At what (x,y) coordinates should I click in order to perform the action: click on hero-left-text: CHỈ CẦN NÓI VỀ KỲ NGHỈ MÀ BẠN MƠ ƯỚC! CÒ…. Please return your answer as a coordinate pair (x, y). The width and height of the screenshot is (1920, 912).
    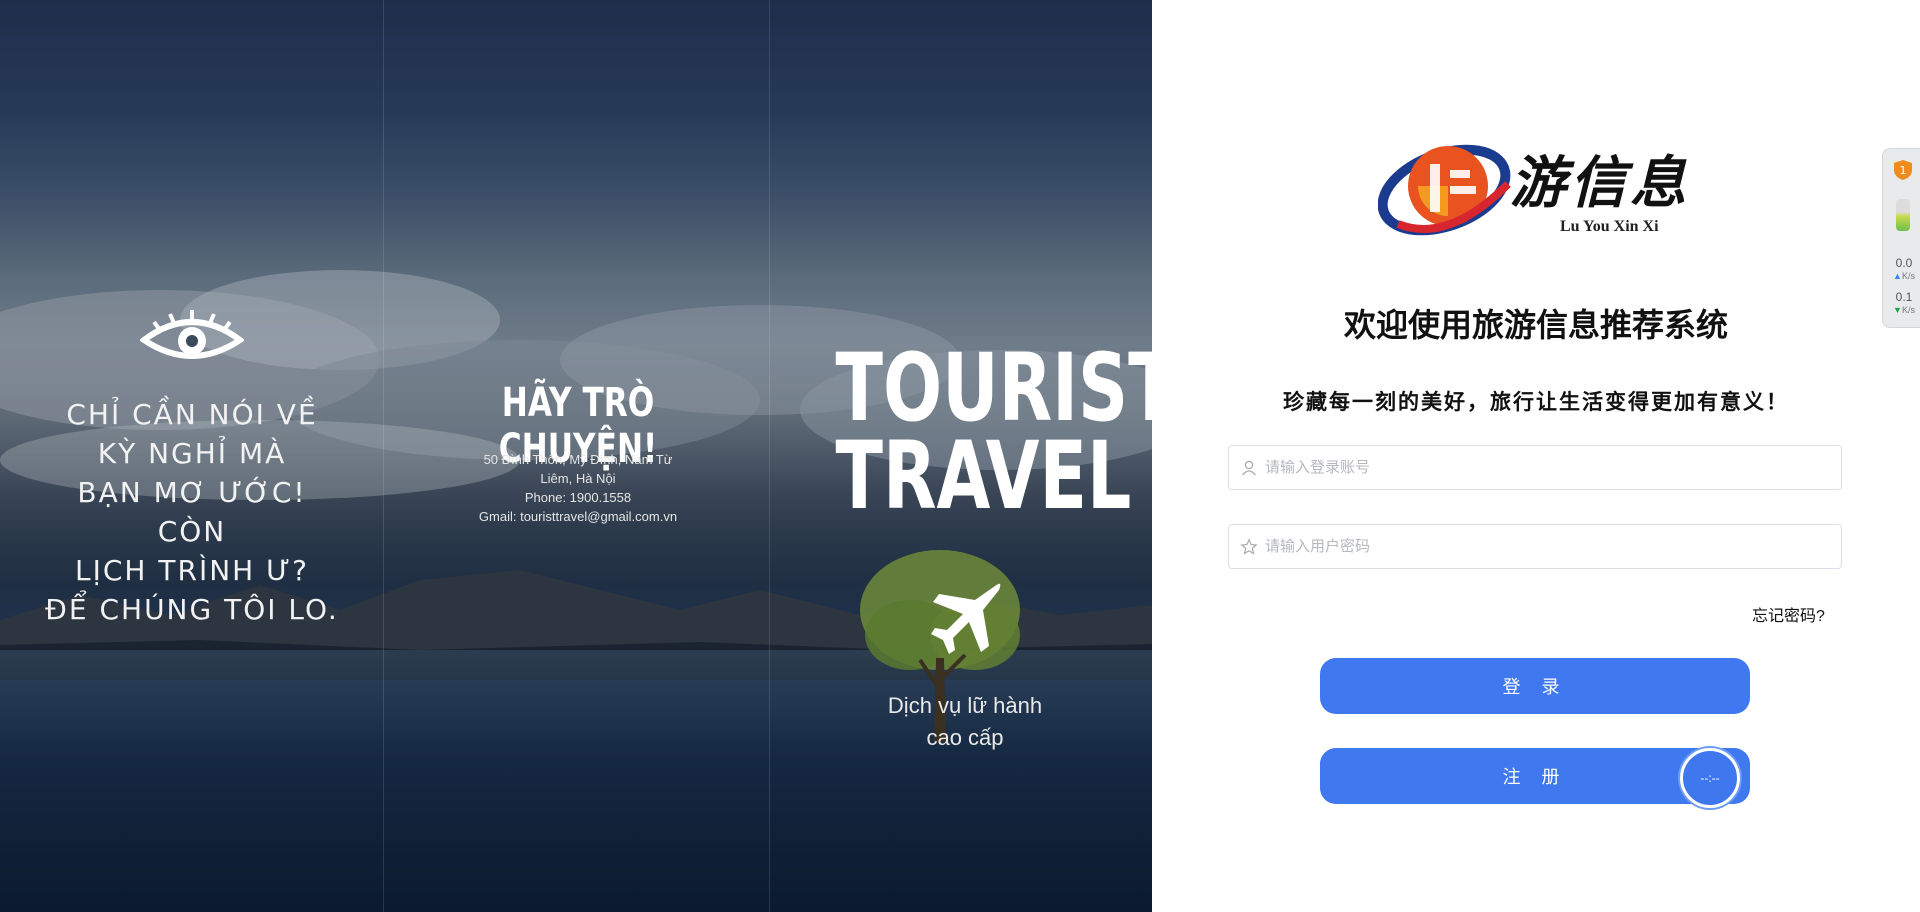
    Looking at the image, I should click on (192, 512).